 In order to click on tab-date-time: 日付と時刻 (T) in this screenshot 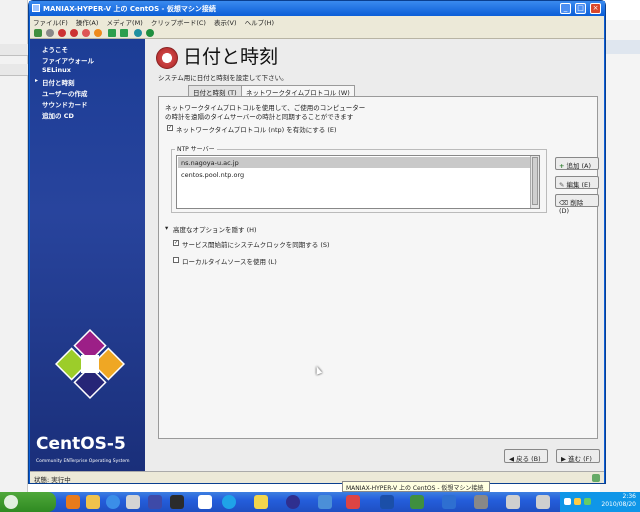, I will do `click(215, 91)`.